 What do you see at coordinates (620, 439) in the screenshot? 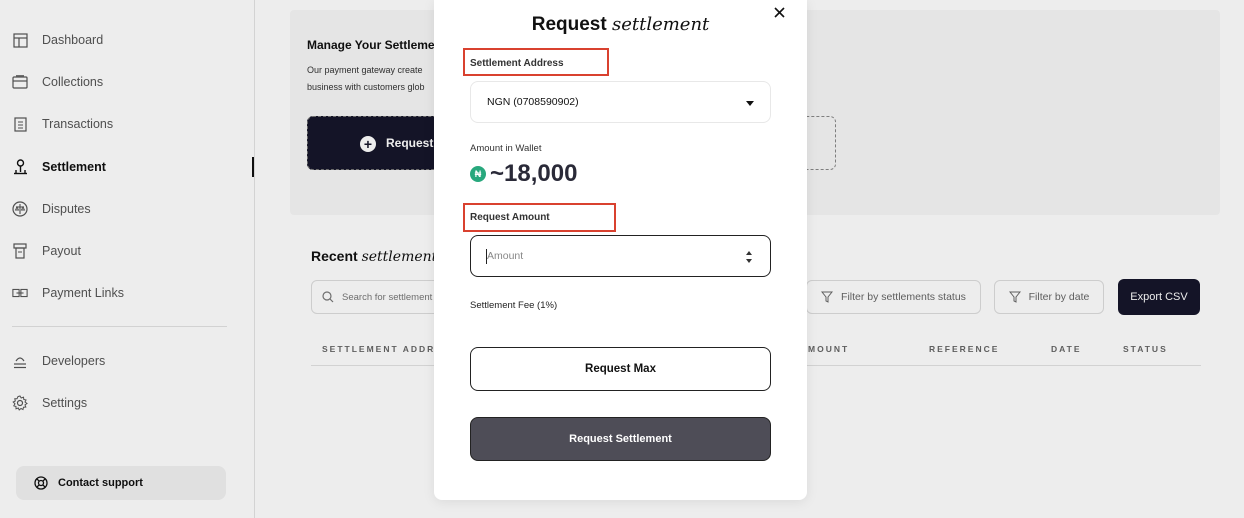
I see `request-settlement-button: Request Settlement` at bounding box center [620, 439].